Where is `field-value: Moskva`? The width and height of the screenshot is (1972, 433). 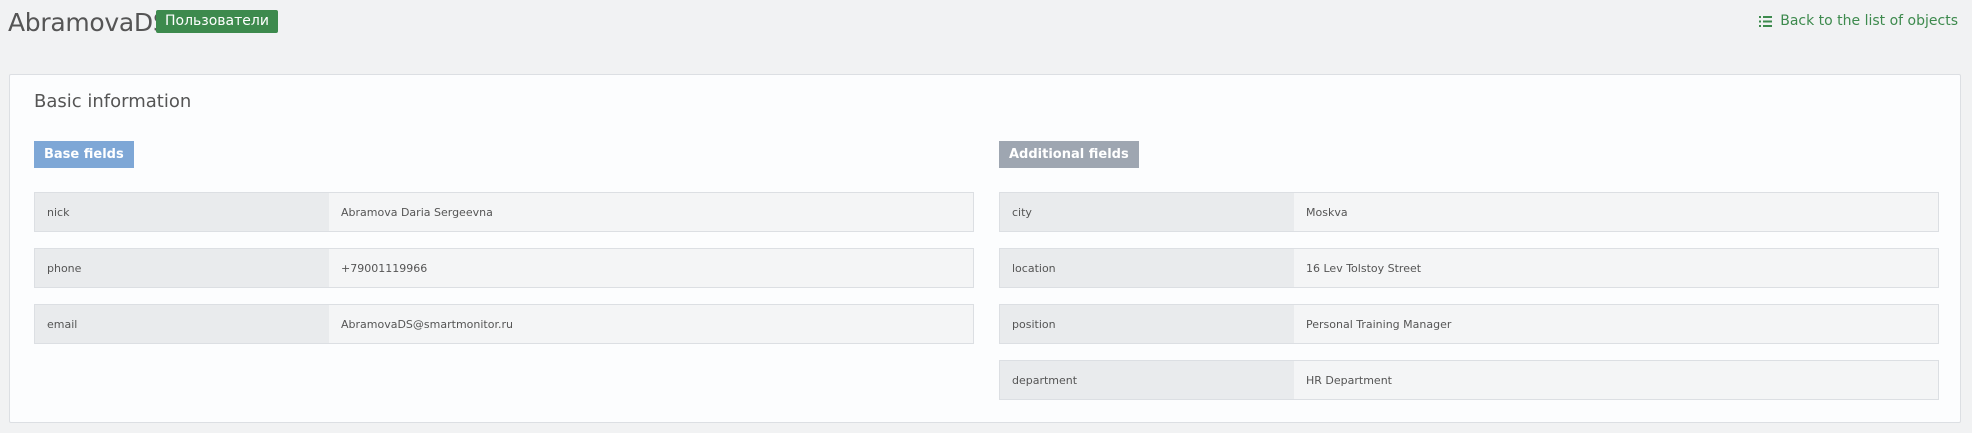 field-value: Moskva is located at coordinates (1616, 212).